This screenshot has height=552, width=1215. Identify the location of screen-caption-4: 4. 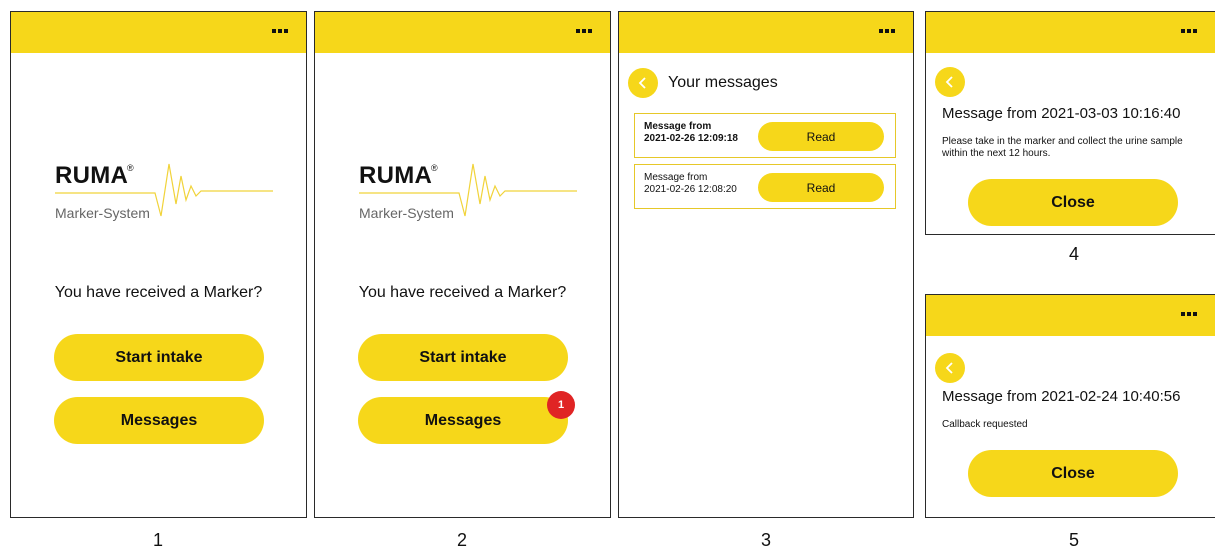
(1073, 254).